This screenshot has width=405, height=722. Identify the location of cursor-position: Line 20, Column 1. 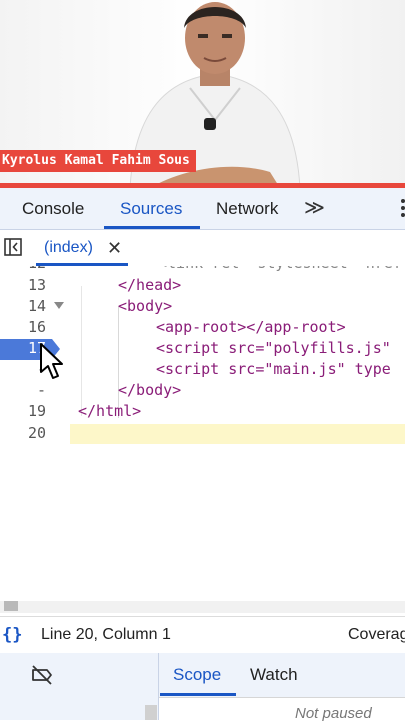
(106, 634).